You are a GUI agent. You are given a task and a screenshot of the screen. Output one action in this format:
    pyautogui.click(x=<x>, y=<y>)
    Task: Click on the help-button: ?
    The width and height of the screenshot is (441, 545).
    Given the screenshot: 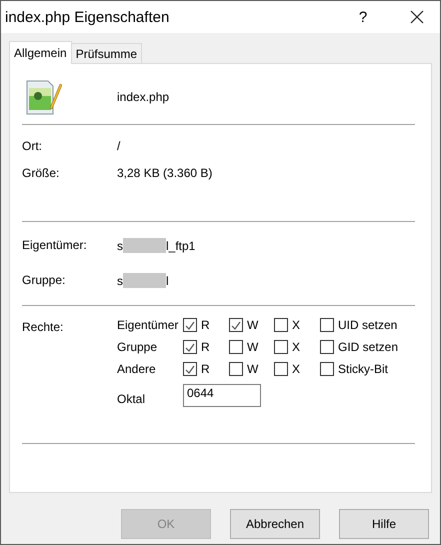 What is the action you would take?
    pyautogui.click(x=363, y=17)
    